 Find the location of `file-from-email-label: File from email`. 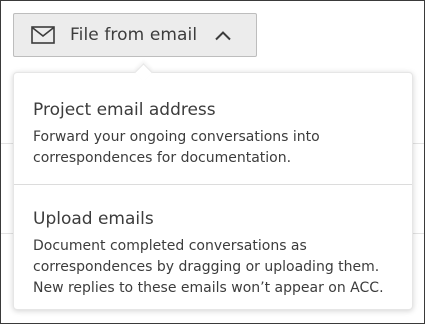

file-from-email-label: File from email is located at coordinates (134, 35).